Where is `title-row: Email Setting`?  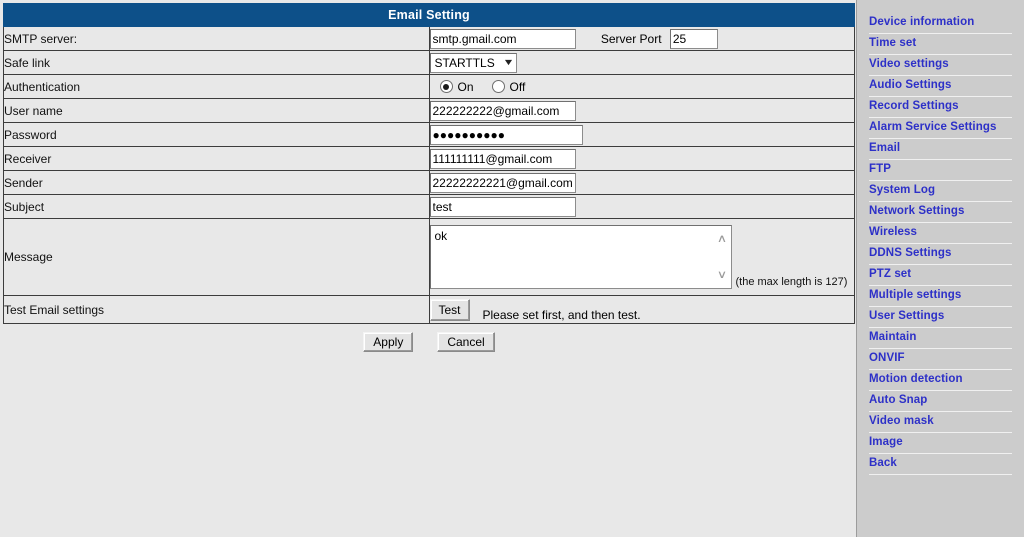 title-row: Email Setting is located at coordinates (429, 15).